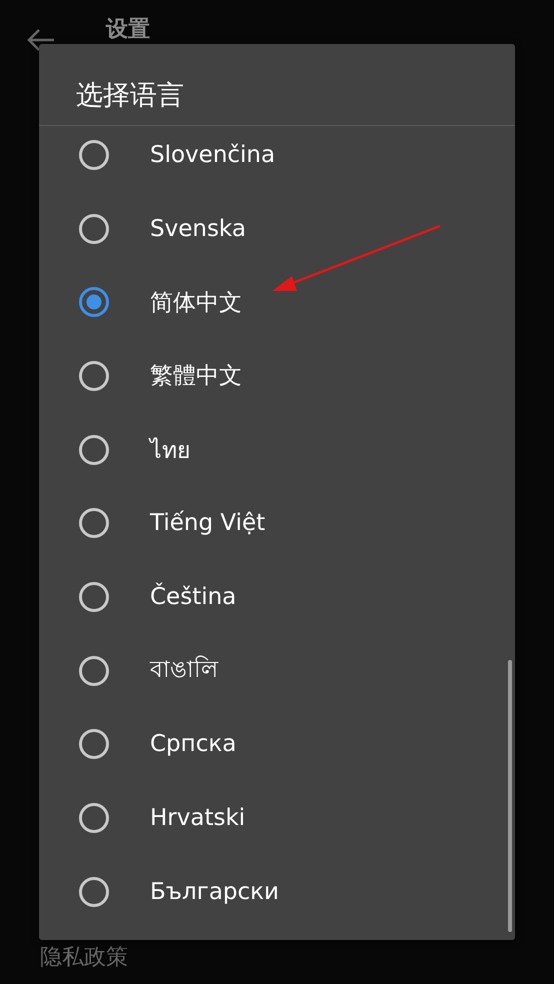 This screenshot has height=984, width=554. What do you see at coordinates (277, 376) in the screenshot?
I see `language-option: 繁體中文` at bounding box center [277, 376].